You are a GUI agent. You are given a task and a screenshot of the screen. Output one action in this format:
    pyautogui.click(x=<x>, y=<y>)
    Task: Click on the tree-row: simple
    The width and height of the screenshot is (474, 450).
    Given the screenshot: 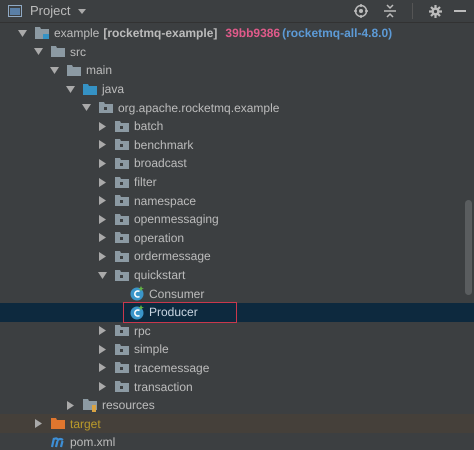 What is the action you would take?
    pyautogui.click(x=237, y=349)
    